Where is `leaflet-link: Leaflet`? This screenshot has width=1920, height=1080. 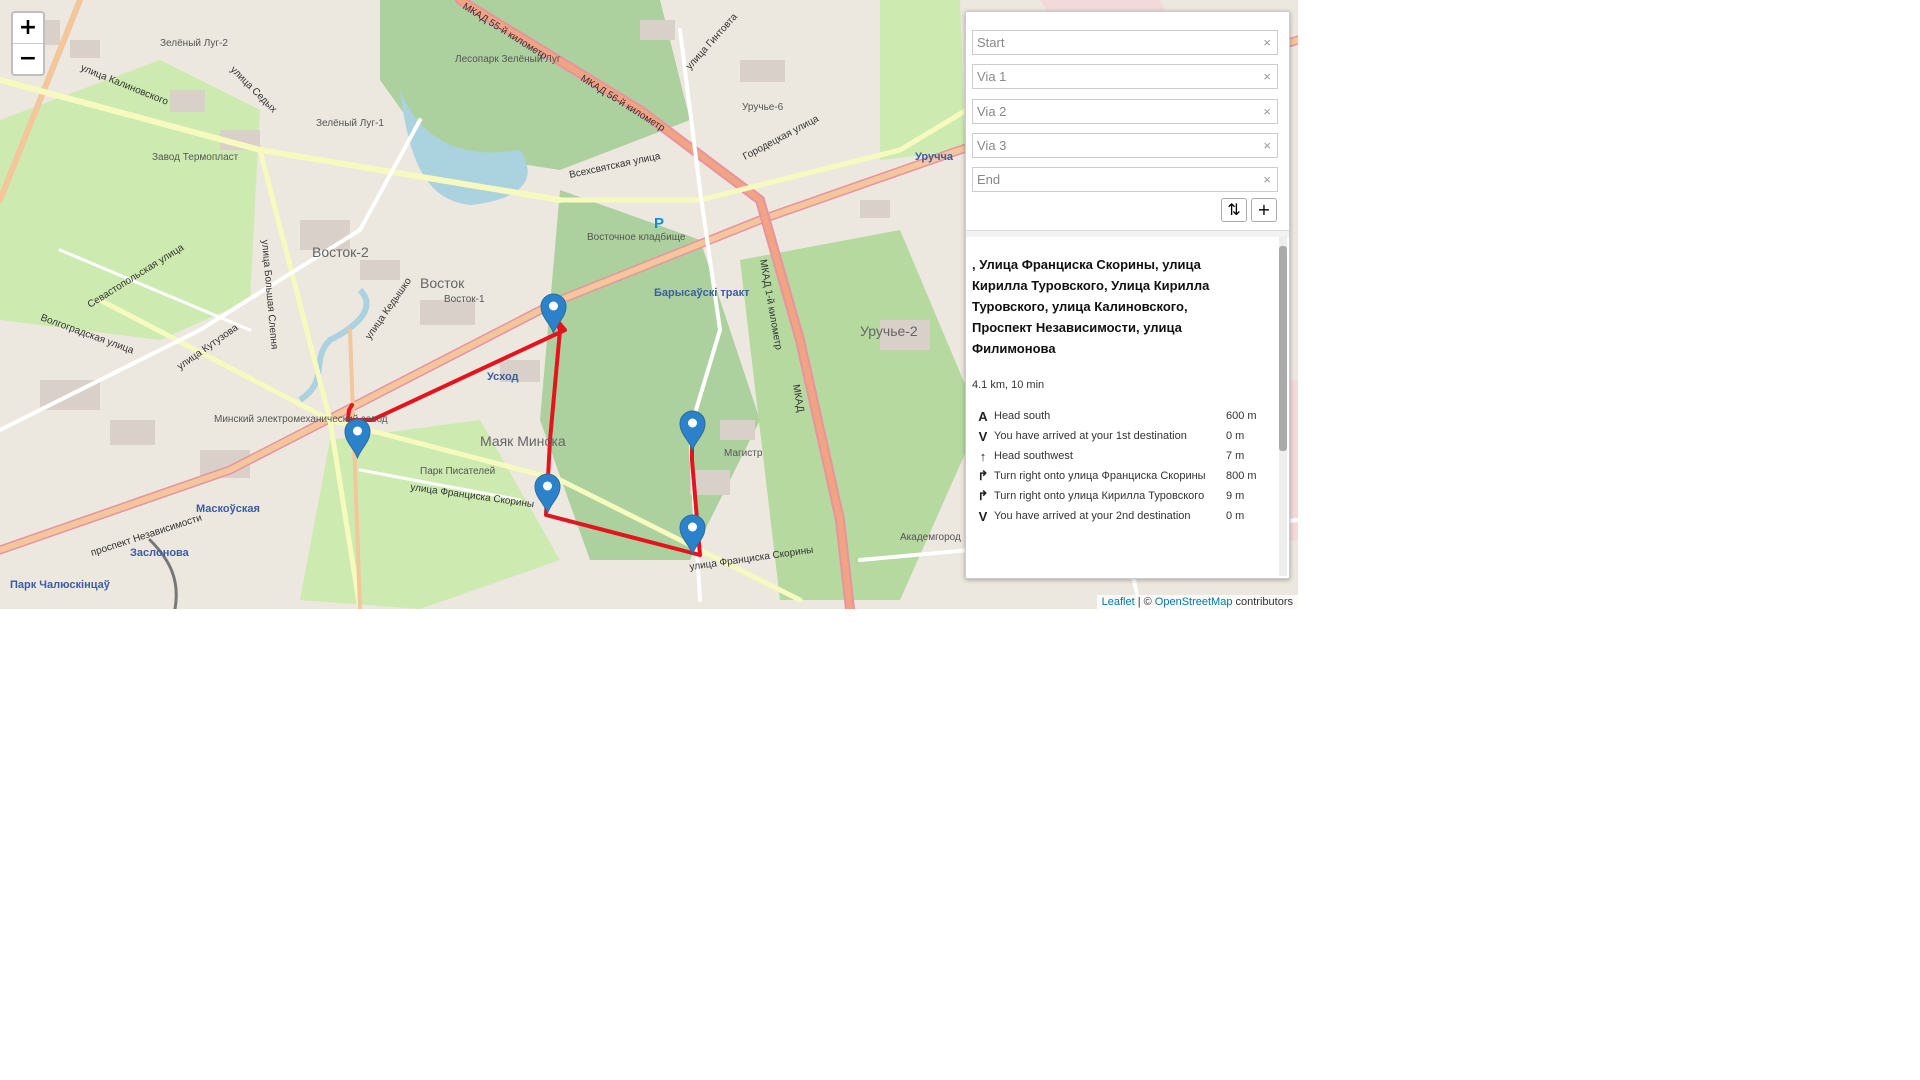
leaflet-link: Leaflet is located at coordinates (1118, 602).